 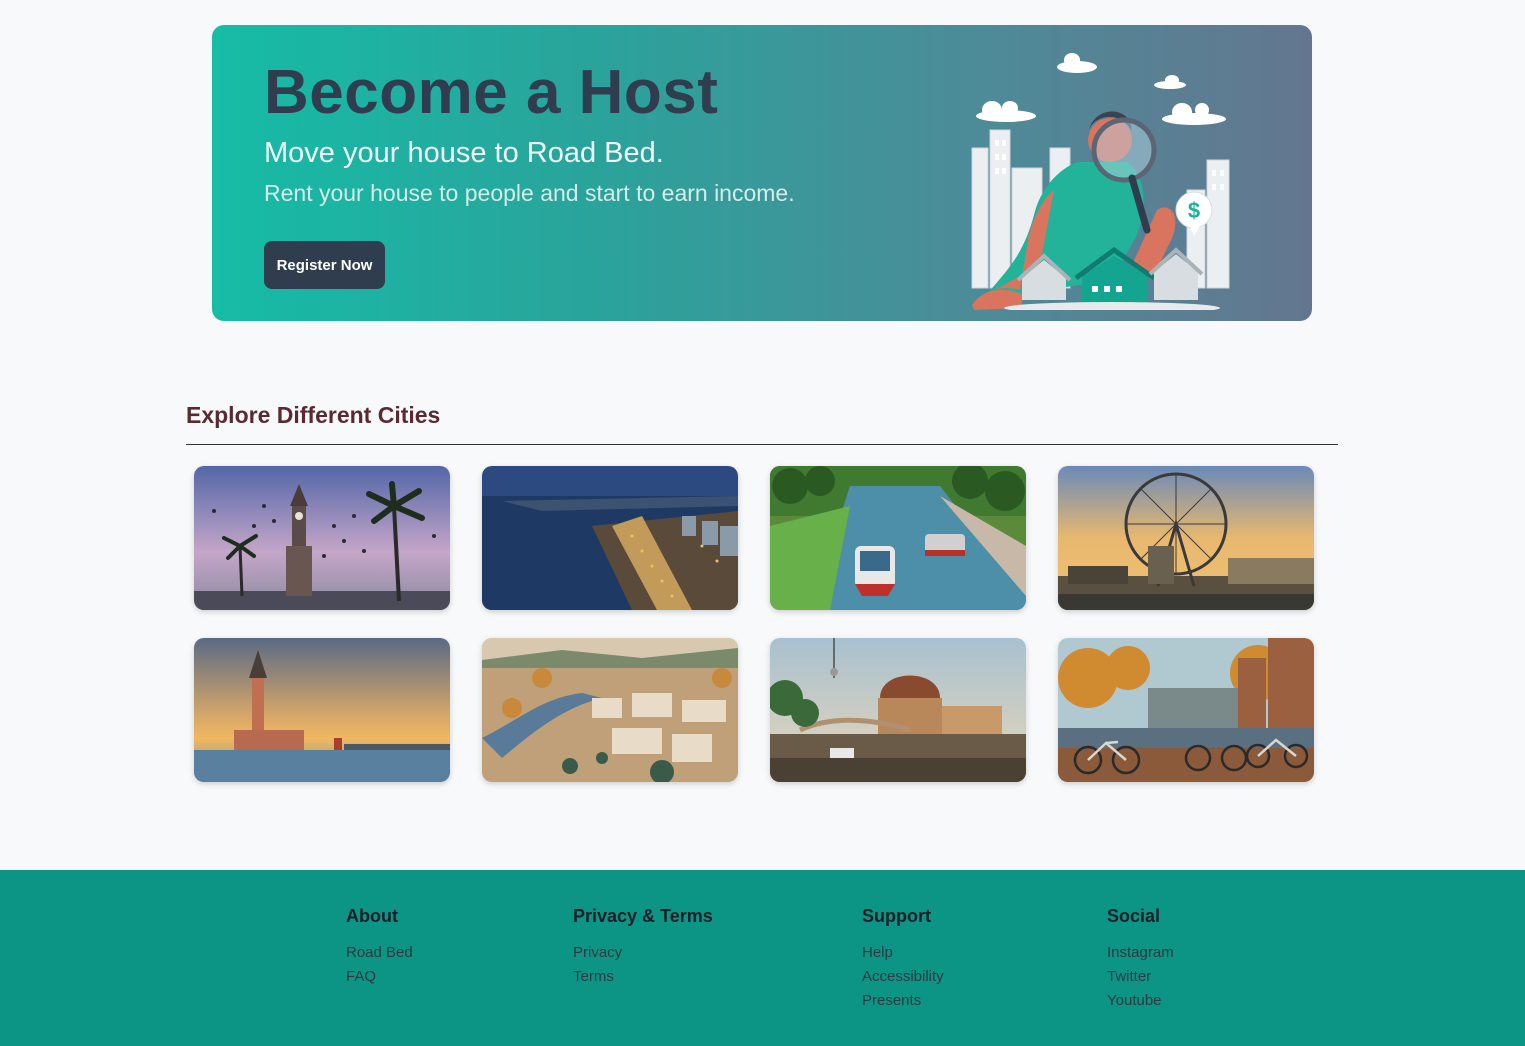 I want to click on city-card-river-panorama, so click(x=610, y=710).